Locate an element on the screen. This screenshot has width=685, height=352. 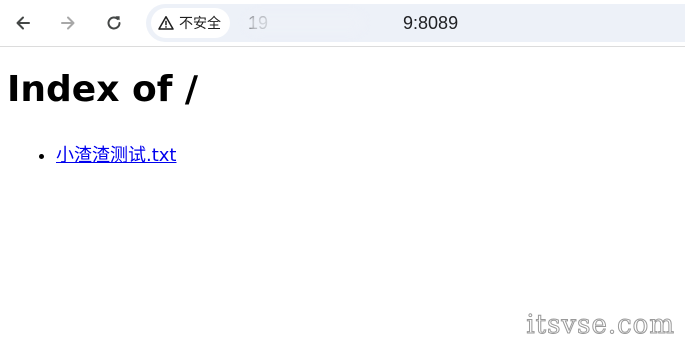
forward-button is located at coordinates (68, 23).